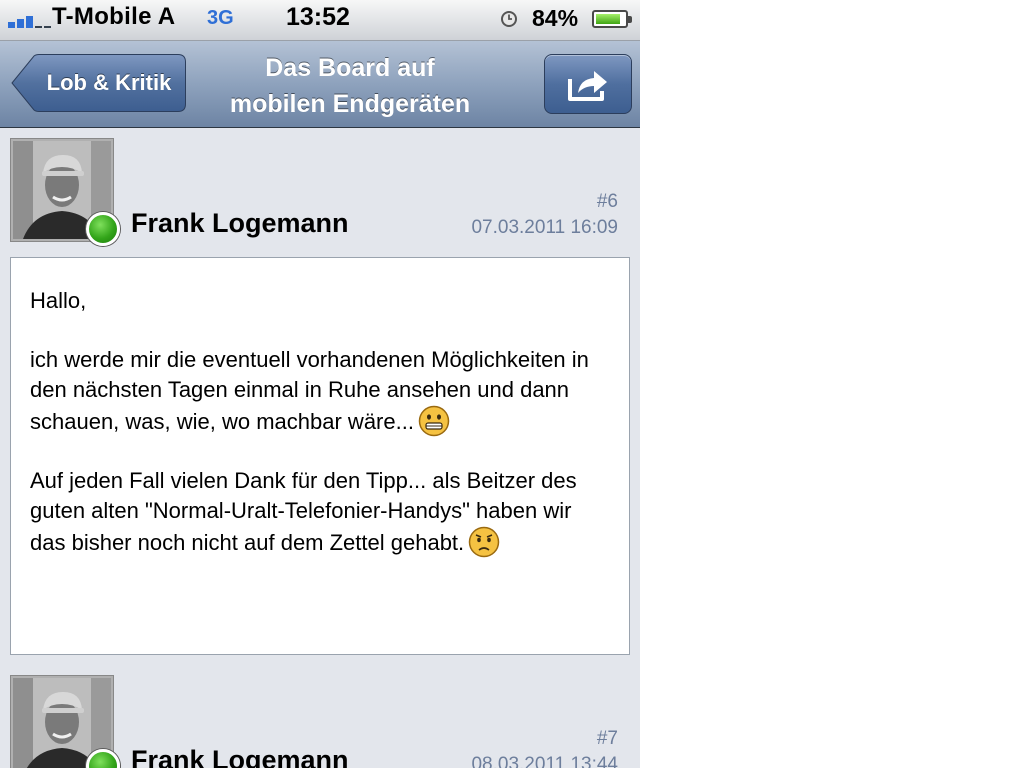 This screenshot has width=1024, height=768. I want to click on share-icon, so click(587, 86).